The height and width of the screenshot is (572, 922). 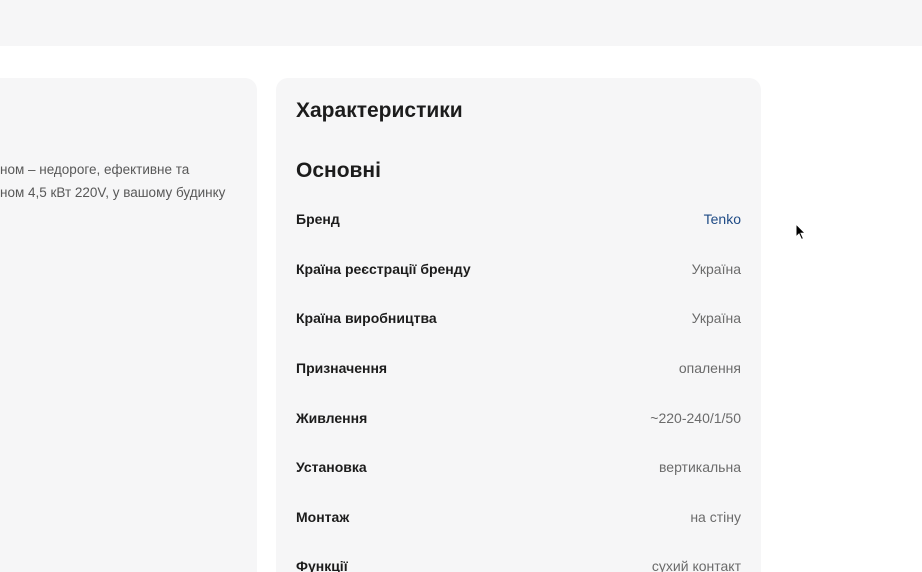 What do you see at coordinates (518, 219) in the screenshot?
I see `spec-row-brand: Бренд Tenko` at bounding box center [518, 219].